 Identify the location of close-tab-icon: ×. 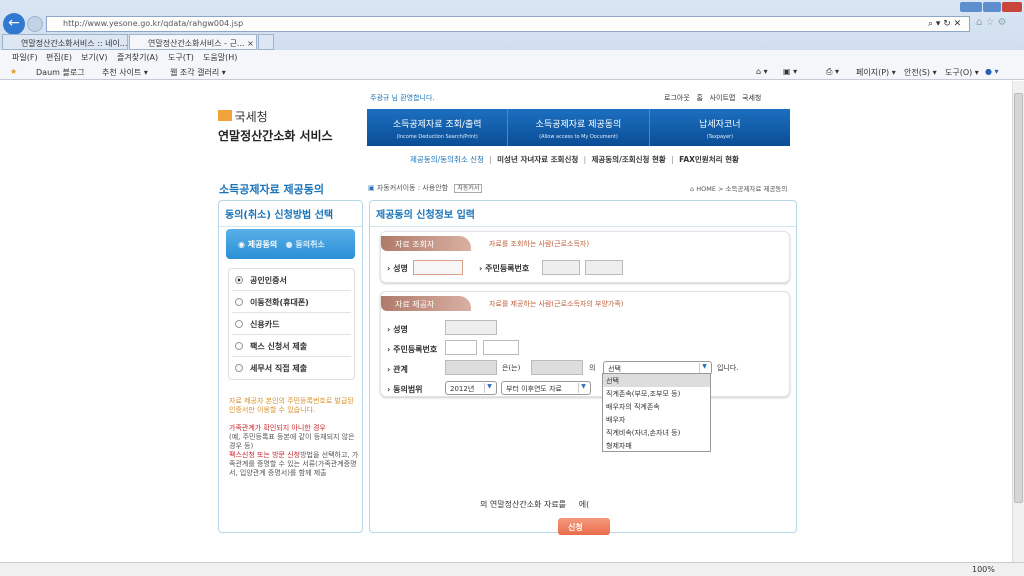
(250, 43).